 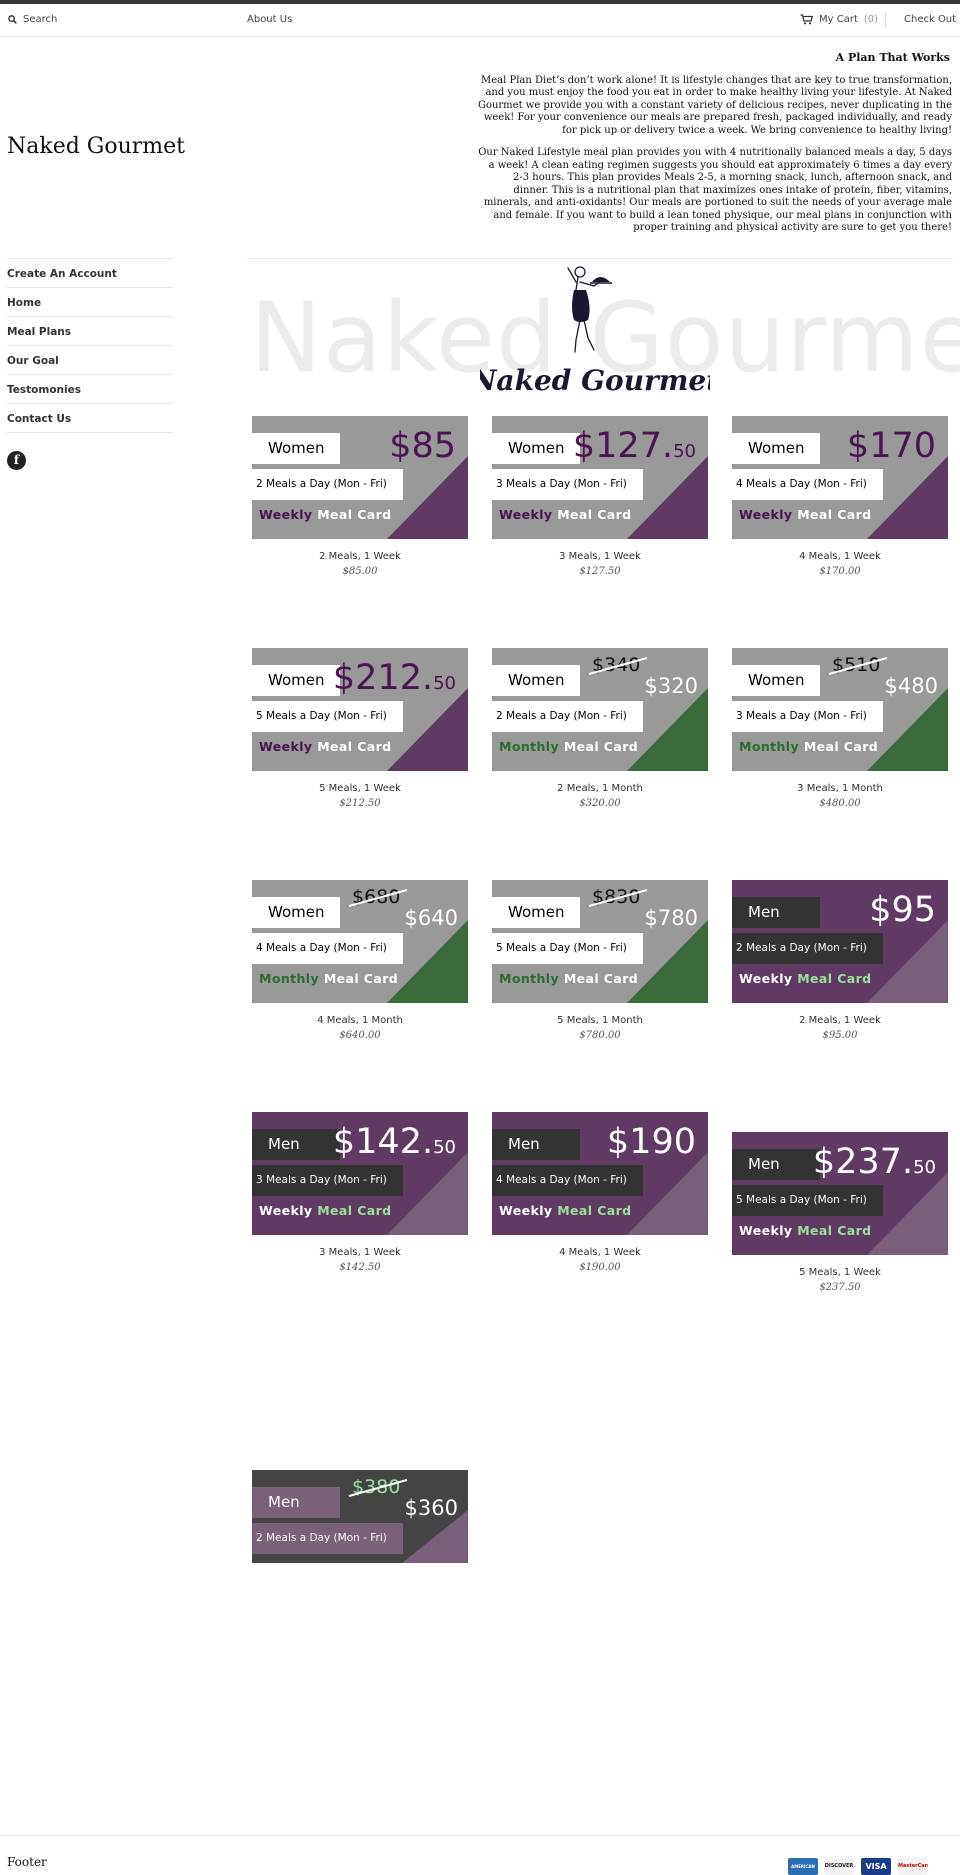 What do you see at coordinates (930, 19) in the screenshot?
I see `checkout-link: Check Out` at bounding box center [930, 19].